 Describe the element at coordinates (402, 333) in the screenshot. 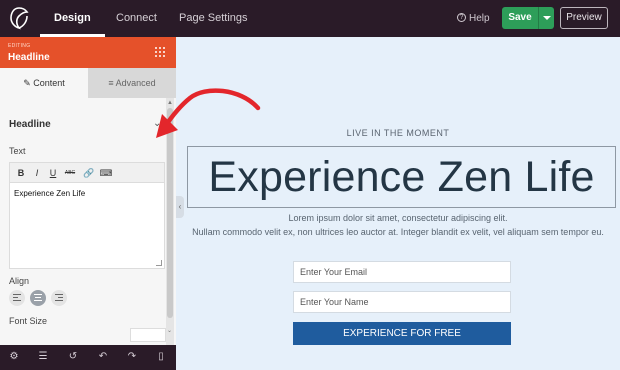

I see `cta-button: EXPERIENCE FOR FREE` at that location.